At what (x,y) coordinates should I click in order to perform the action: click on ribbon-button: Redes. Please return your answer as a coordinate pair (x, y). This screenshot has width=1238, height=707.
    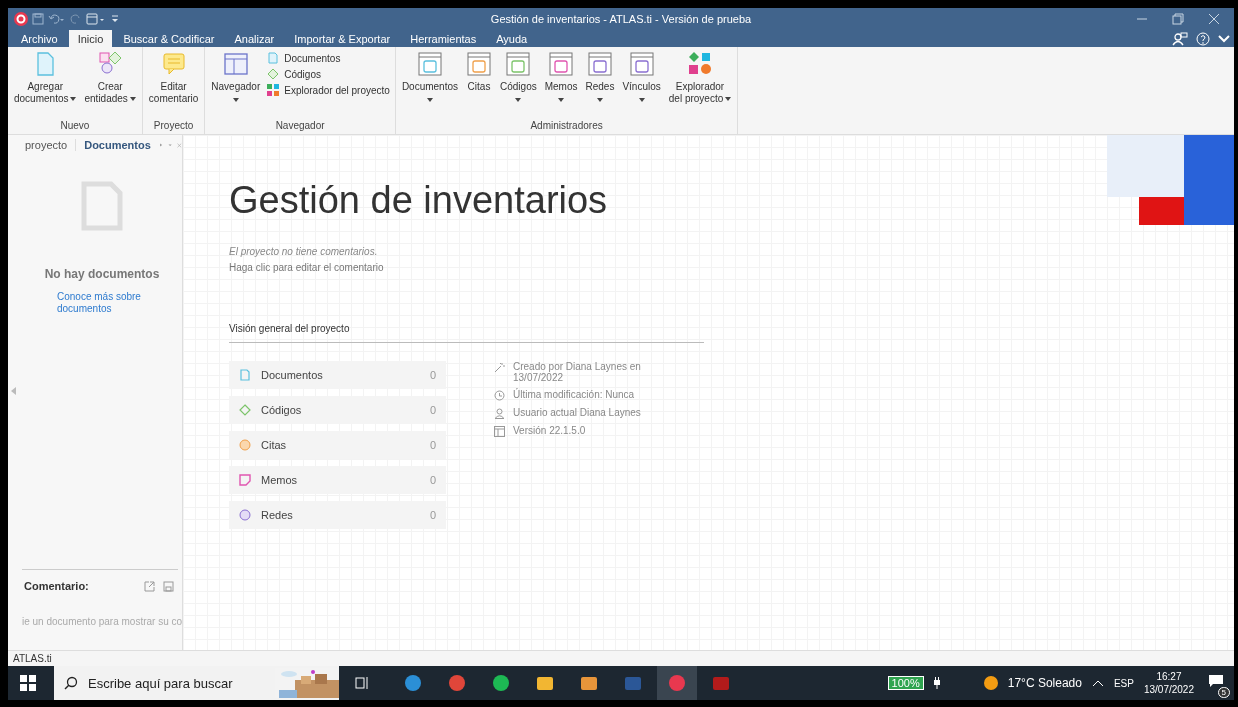
    Looking at the image, I should click on (600, 83).